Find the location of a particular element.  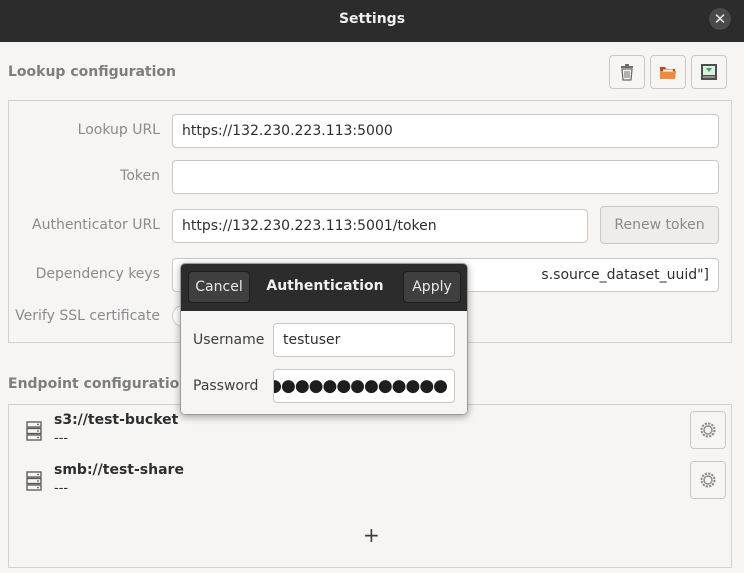

lookup-section-title: Lookup configuration is located at coordinates (92, 72).